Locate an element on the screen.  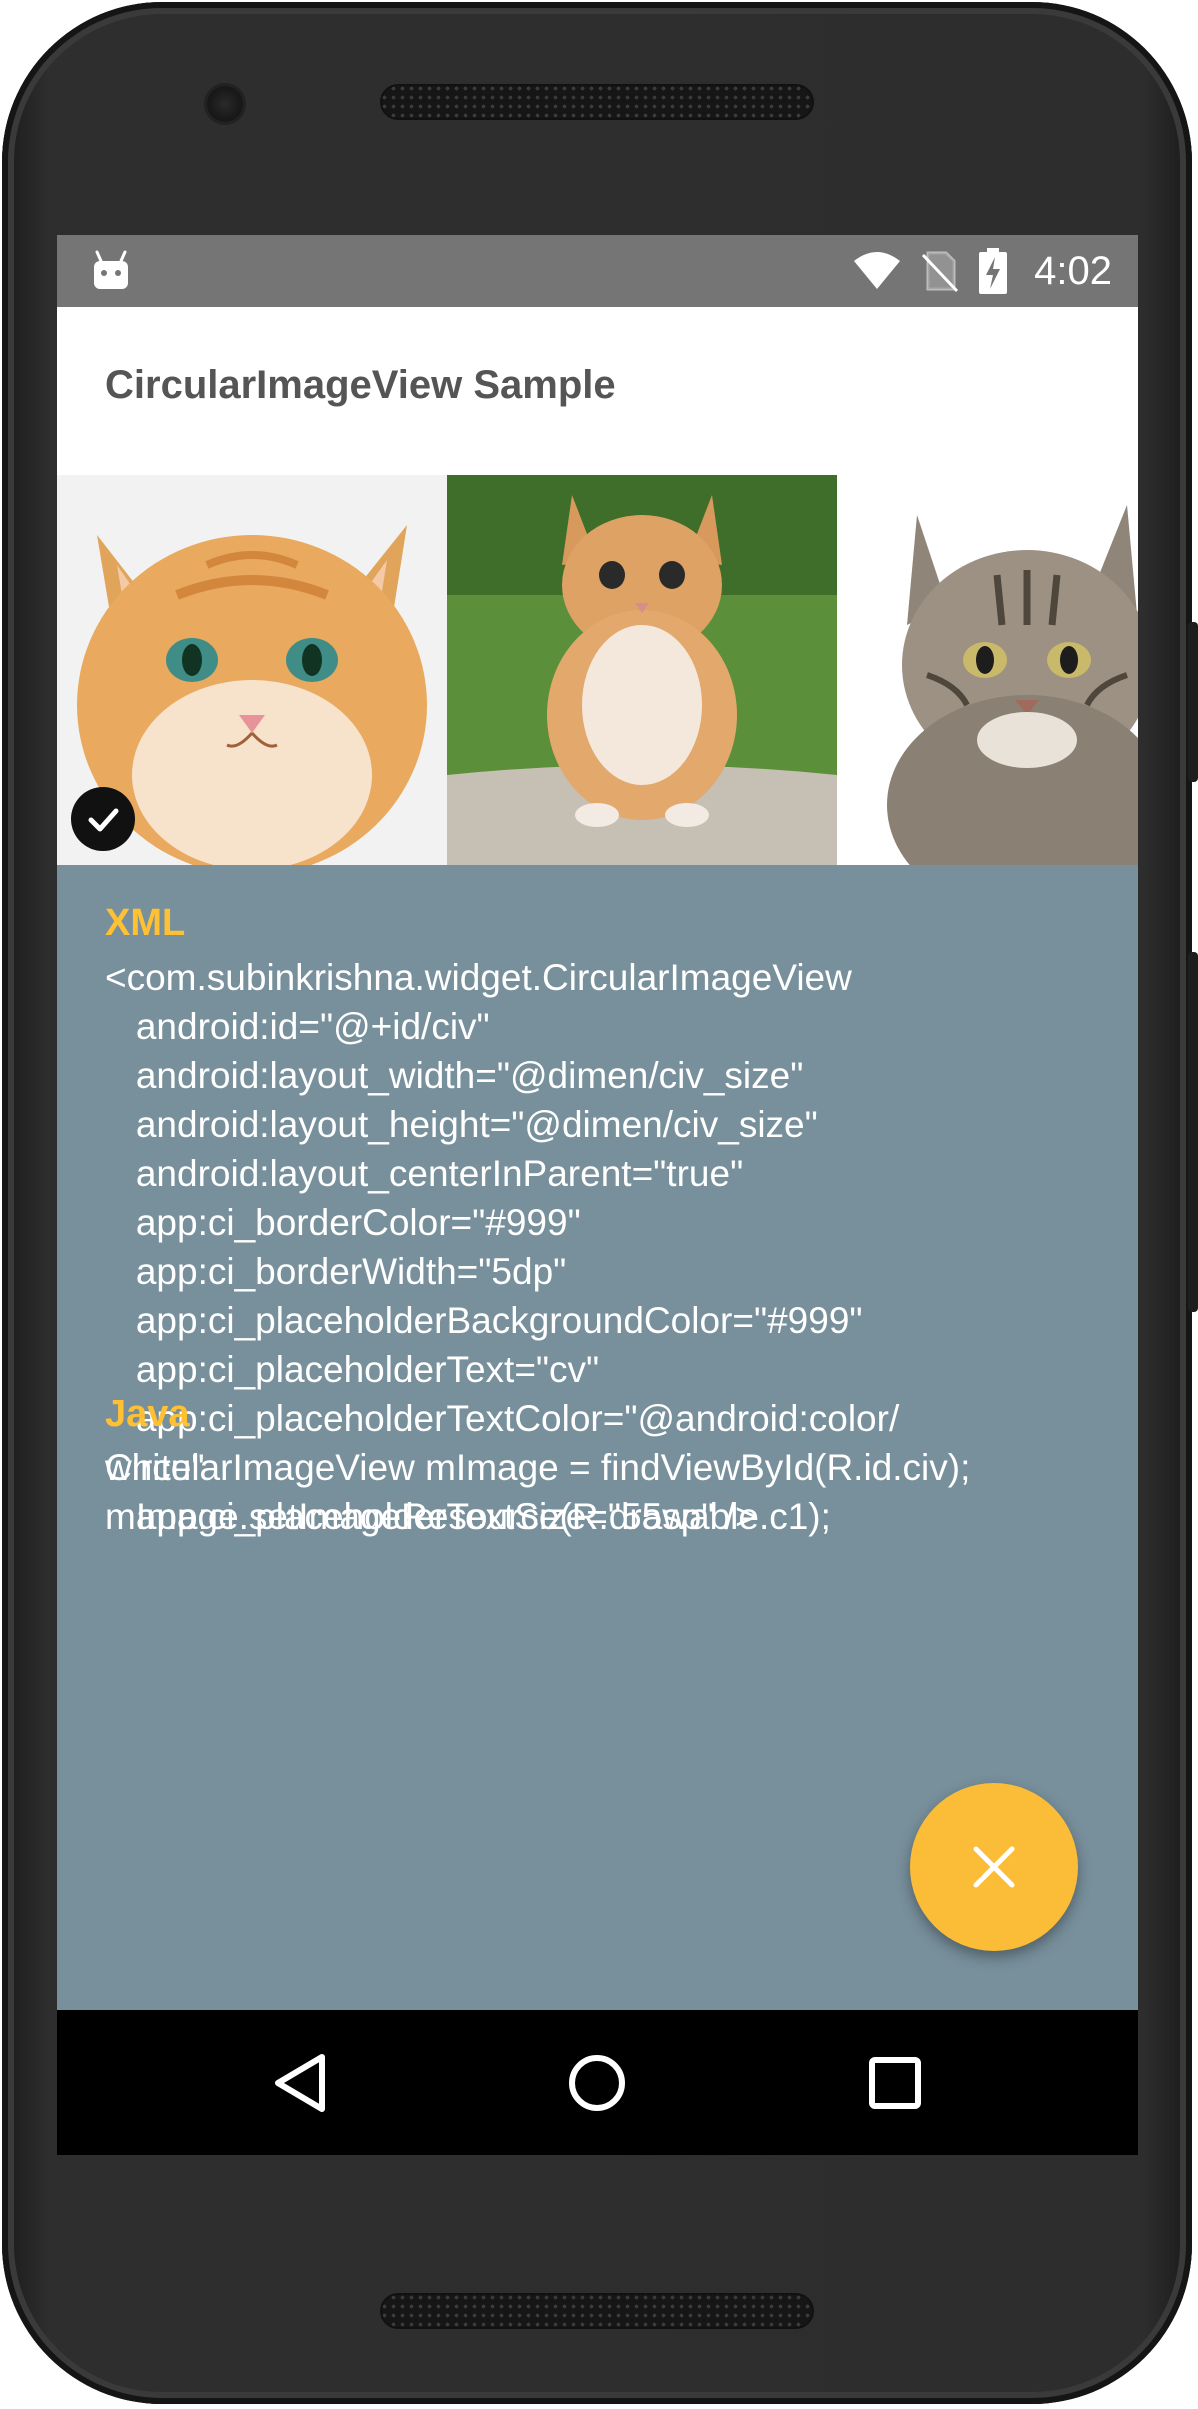
close-fab-button is located at coordinates (994, 1867).